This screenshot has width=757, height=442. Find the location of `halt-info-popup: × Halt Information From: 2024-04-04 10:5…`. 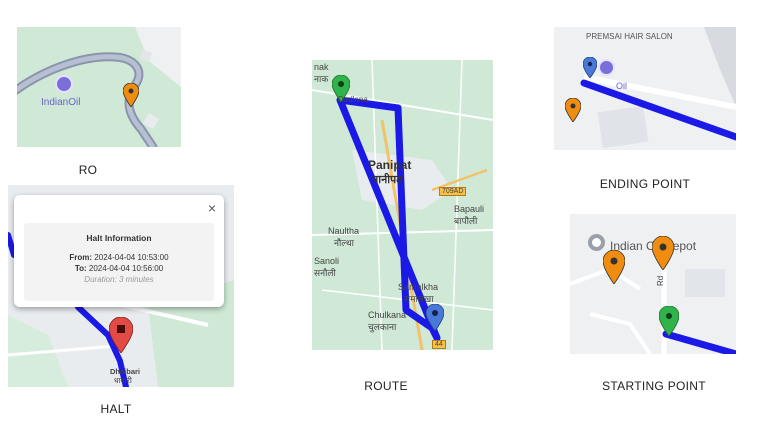

halt-info-popup: × Halt Information From: 2024-04-04 10:5… is located at coordinates (119, 251).